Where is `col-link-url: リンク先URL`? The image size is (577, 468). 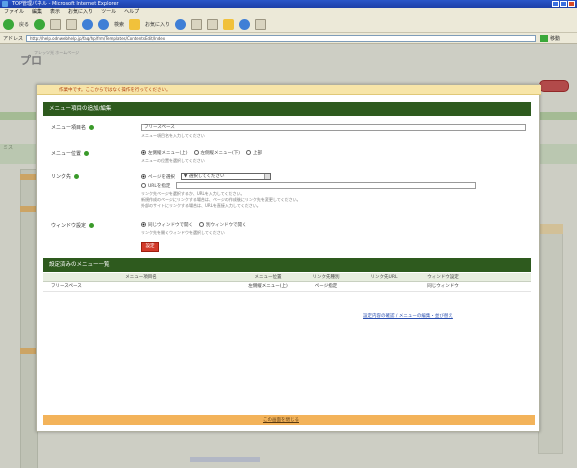 col-link-url: リンク先URL is located at coordinates (384, 277).